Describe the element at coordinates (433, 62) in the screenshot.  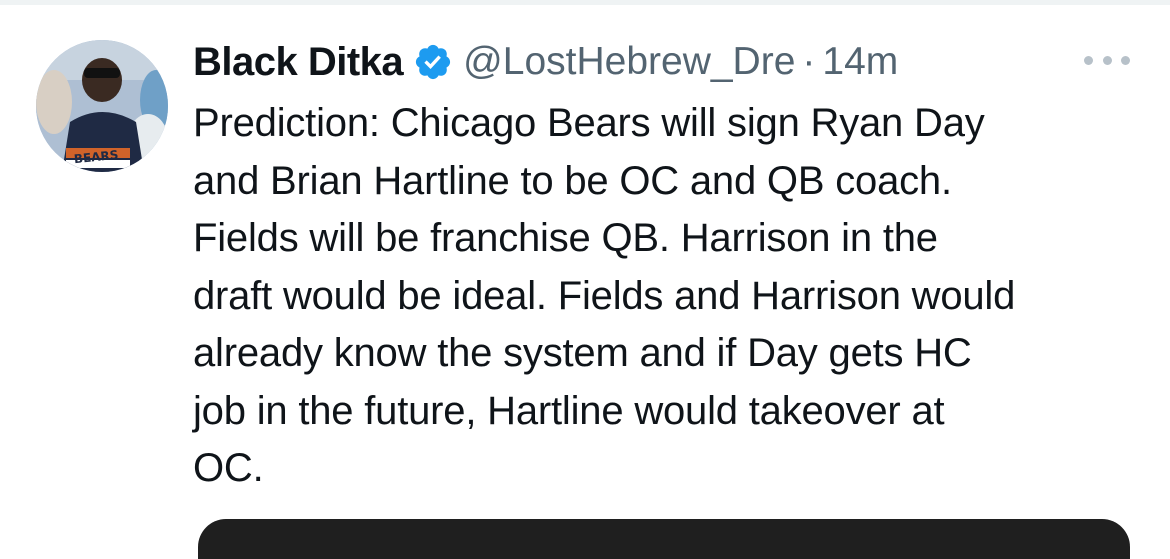
I see `verified-badge-icon` at that location.